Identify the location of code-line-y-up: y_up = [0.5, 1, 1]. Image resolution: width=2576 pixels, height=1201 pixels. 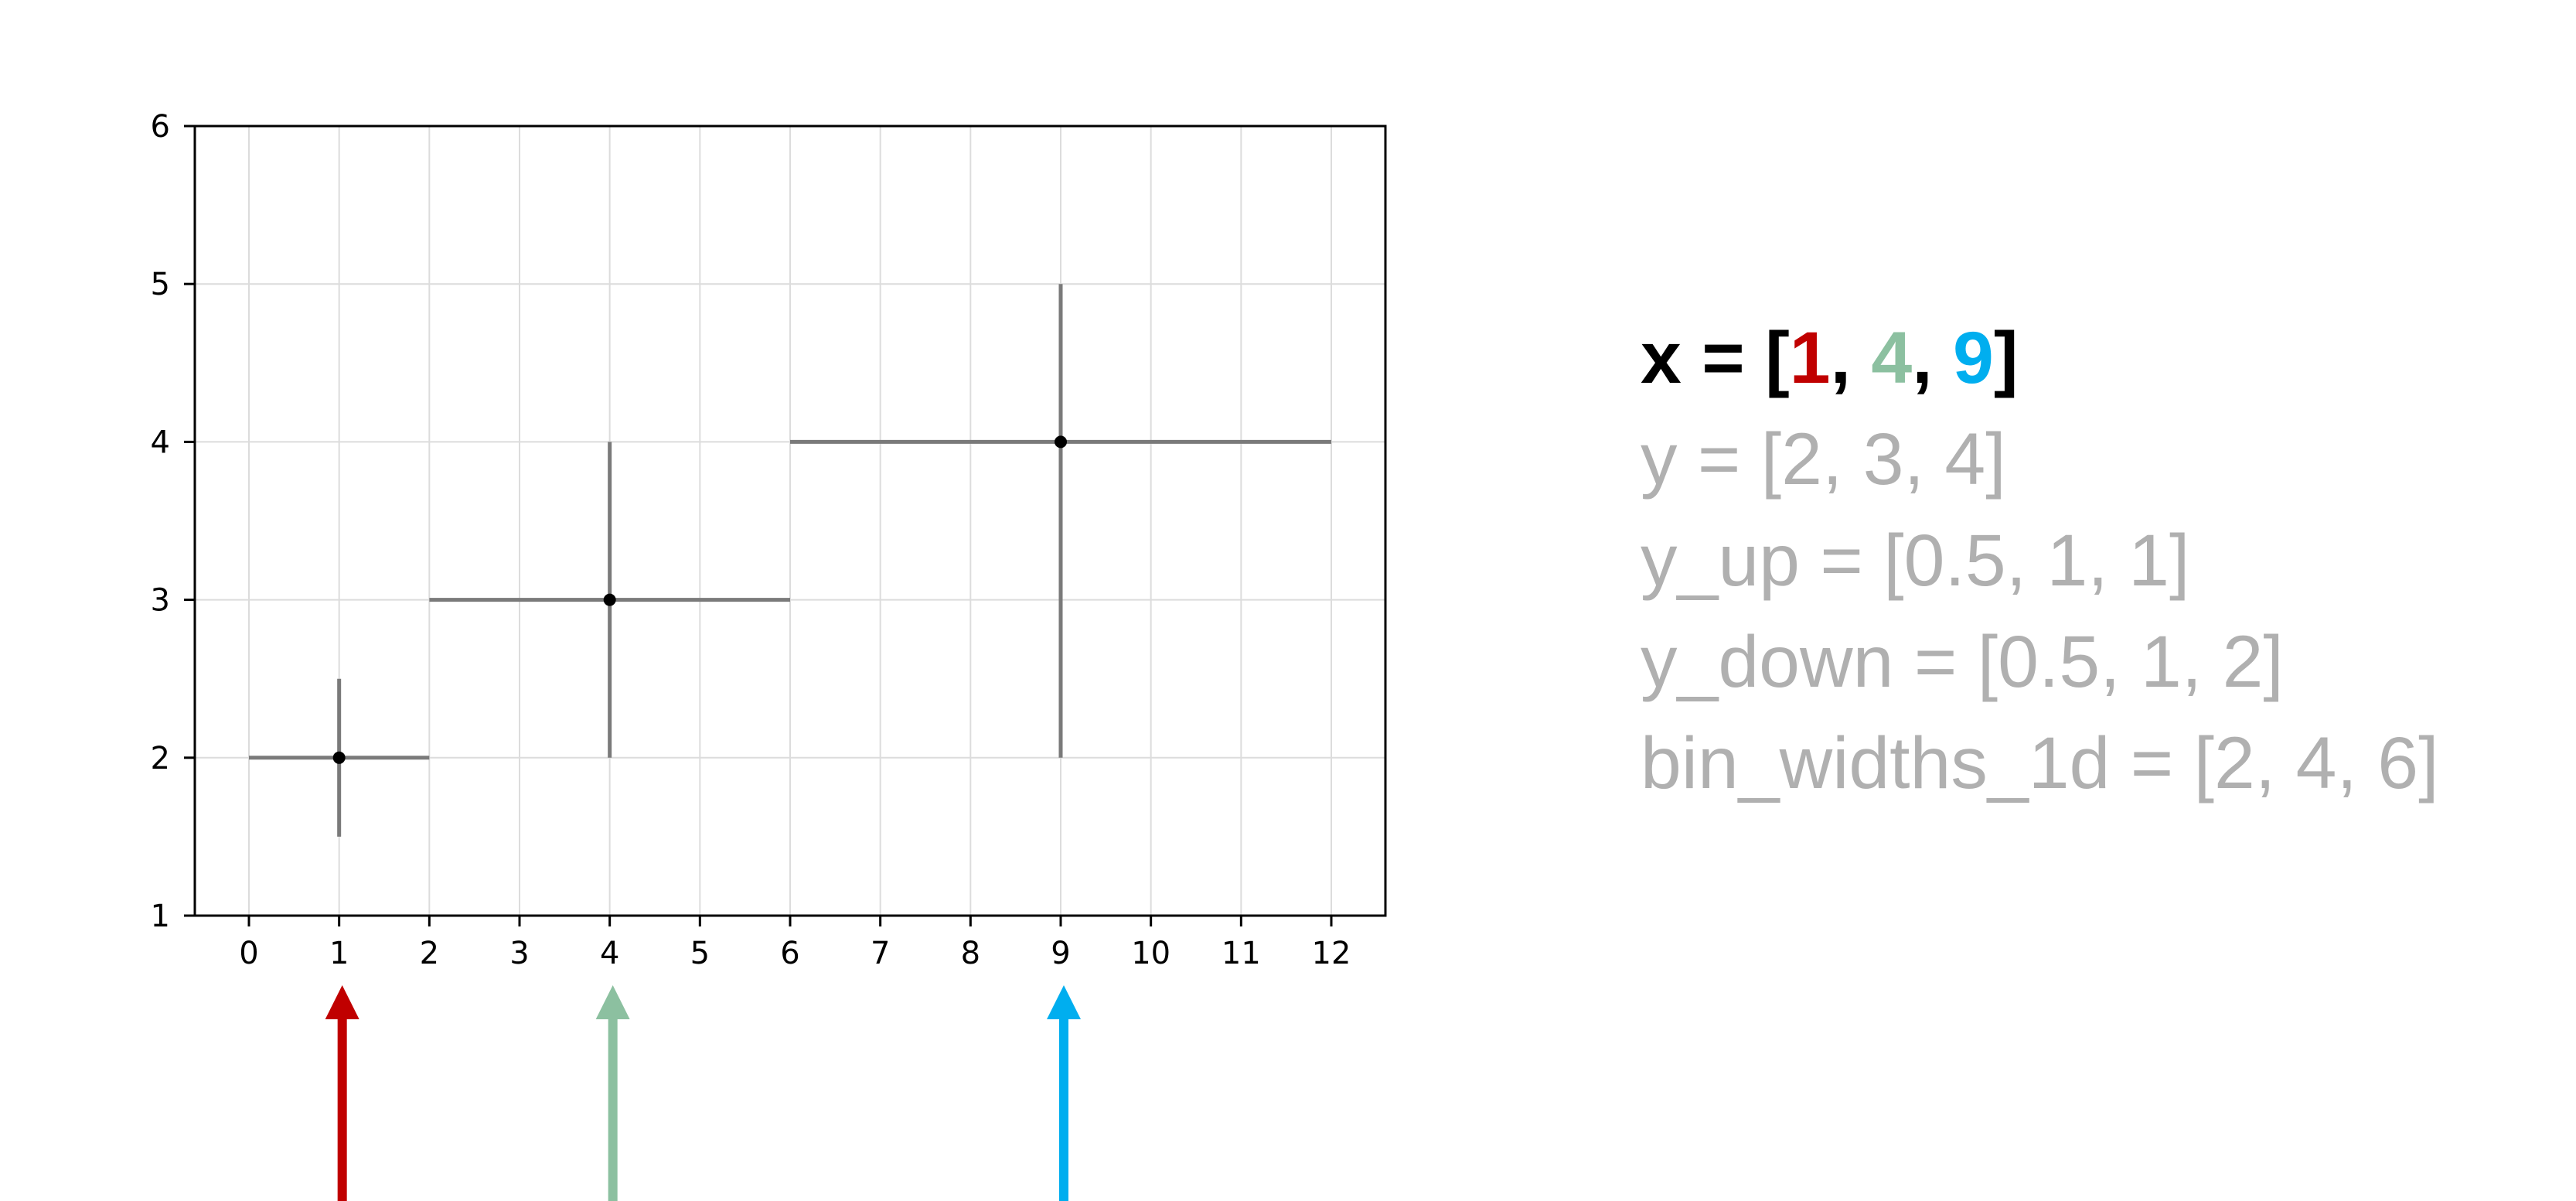
(1915, 561).